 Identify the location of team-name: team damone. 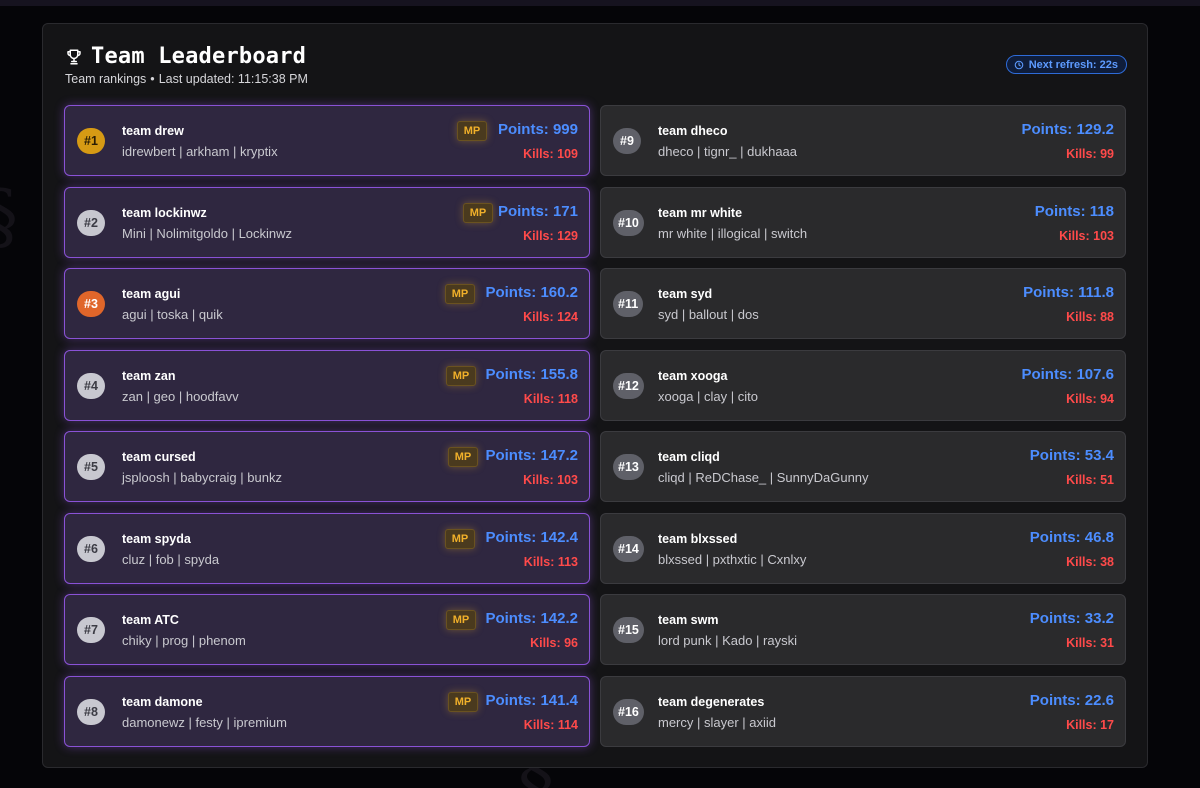
(162, 701).